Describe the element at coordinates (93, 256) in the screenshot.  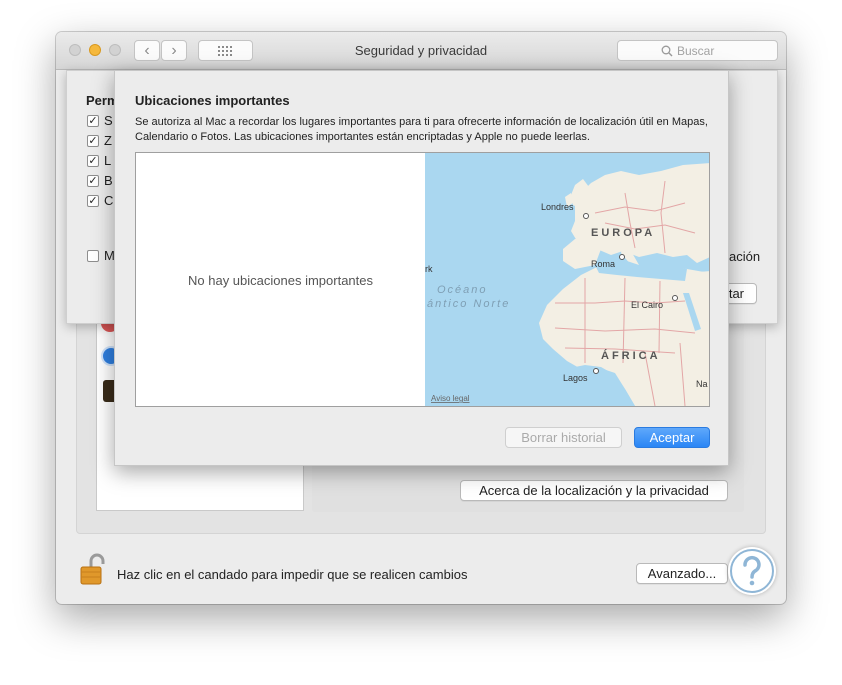
I see `checkbox` at that location.